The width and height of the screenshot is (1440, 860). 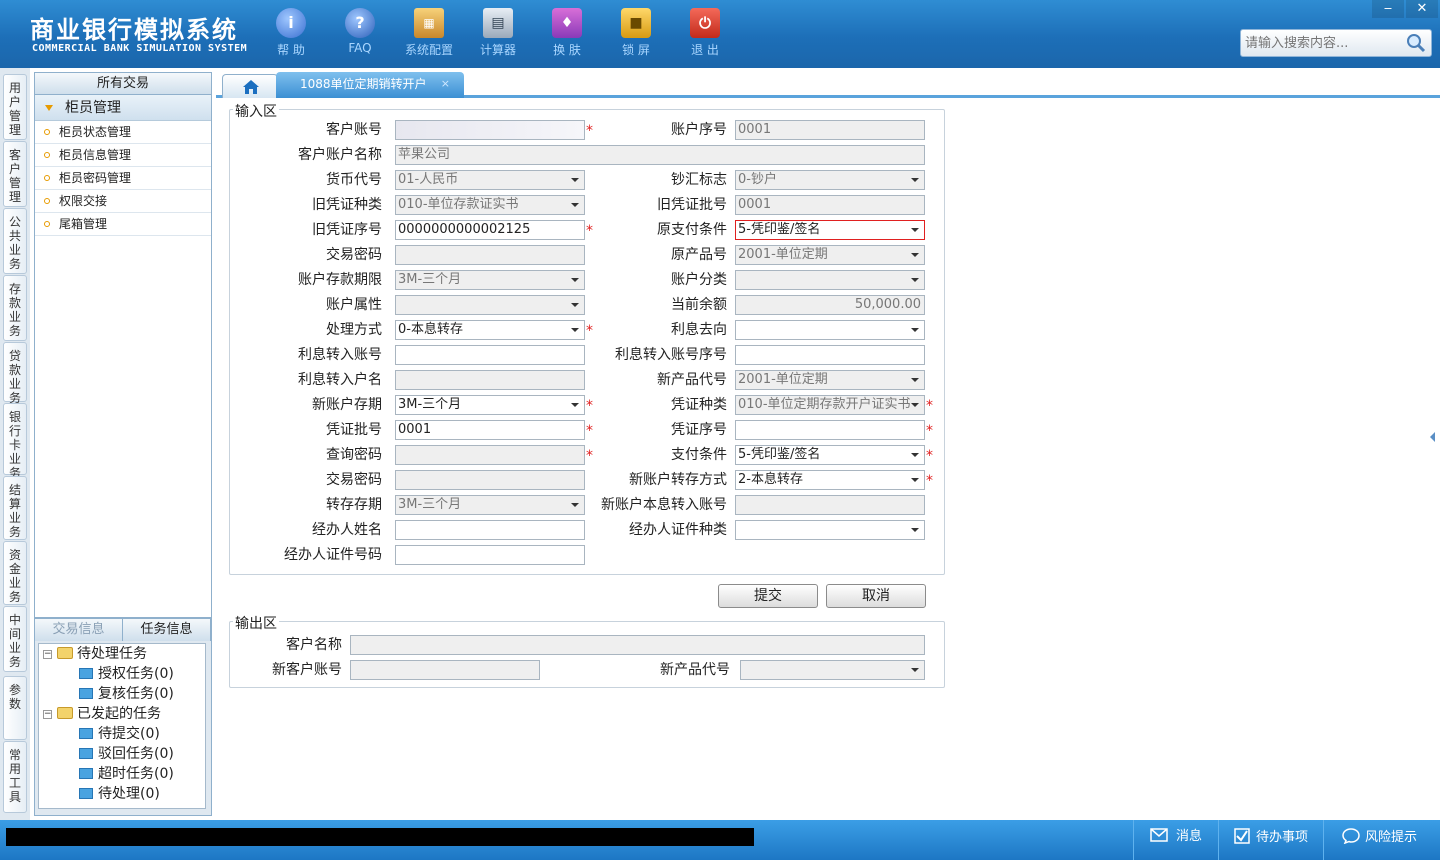 What do you see at coordinates (354, 455) in the screenshot?
I see `query-pwd-label: 查询密码` at bounding box center [354, 455].